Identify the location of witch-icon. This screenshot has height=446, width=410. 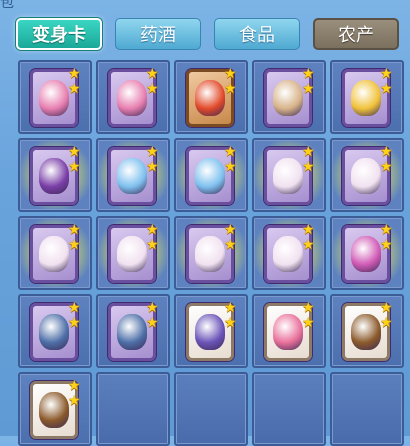
(54, 176).